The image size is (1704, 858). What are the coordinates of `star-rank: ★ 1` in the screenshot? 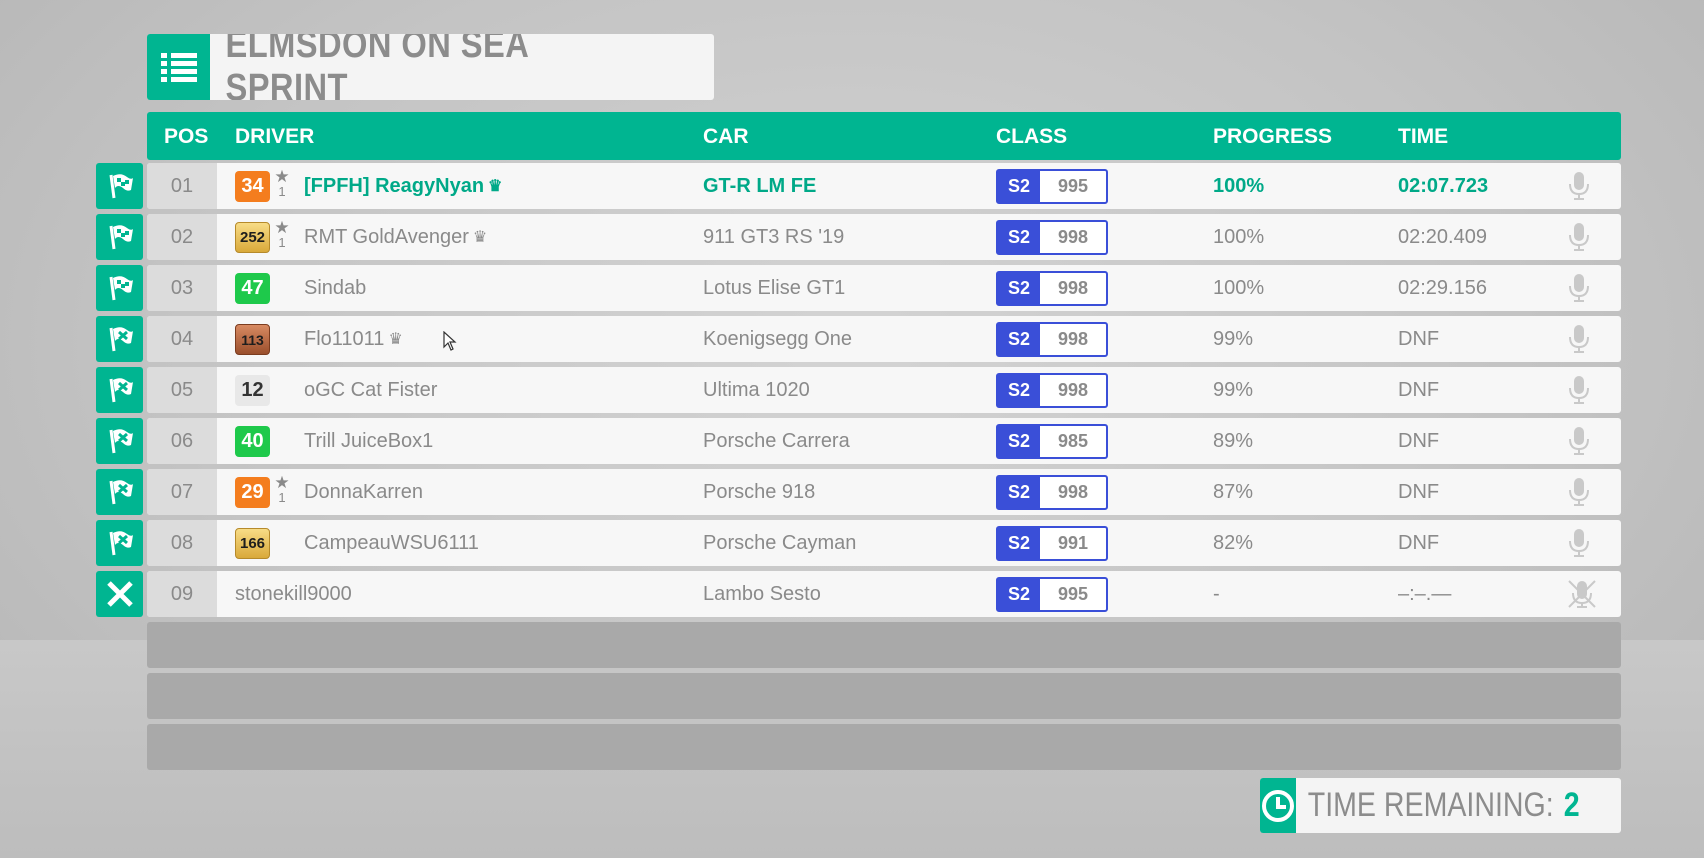 It's located at (282, 236).